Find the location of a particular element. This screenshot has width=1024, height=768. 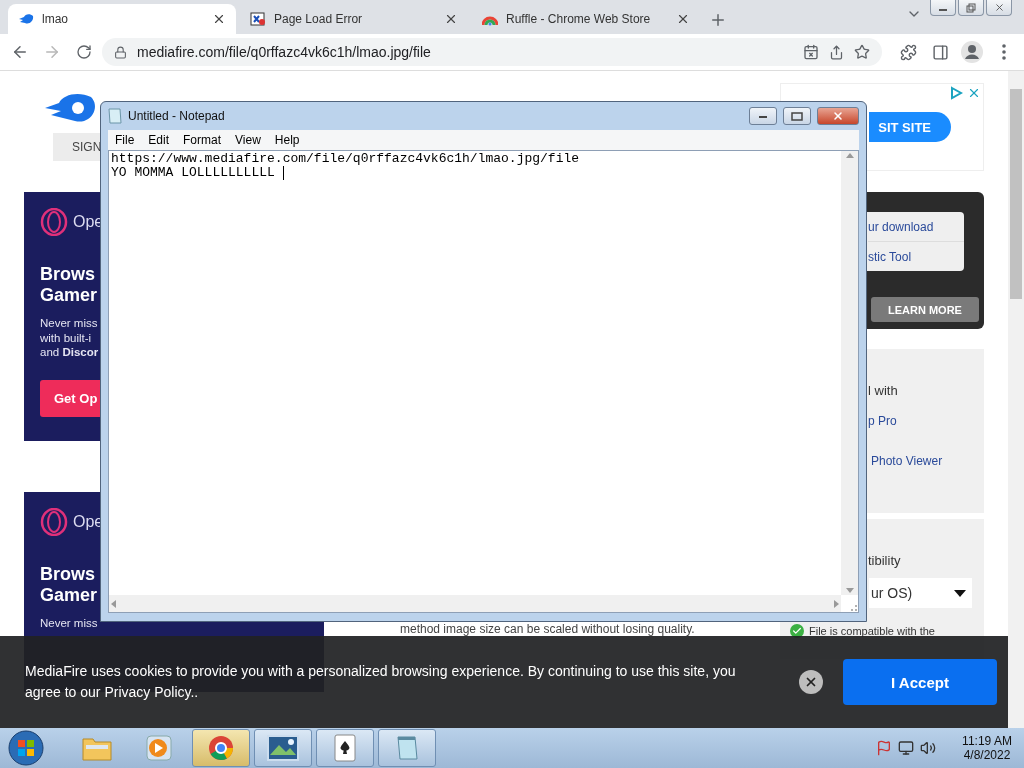

browser-tab: Ruffle - Chrome Web Store is located at coordinates (586, 19).